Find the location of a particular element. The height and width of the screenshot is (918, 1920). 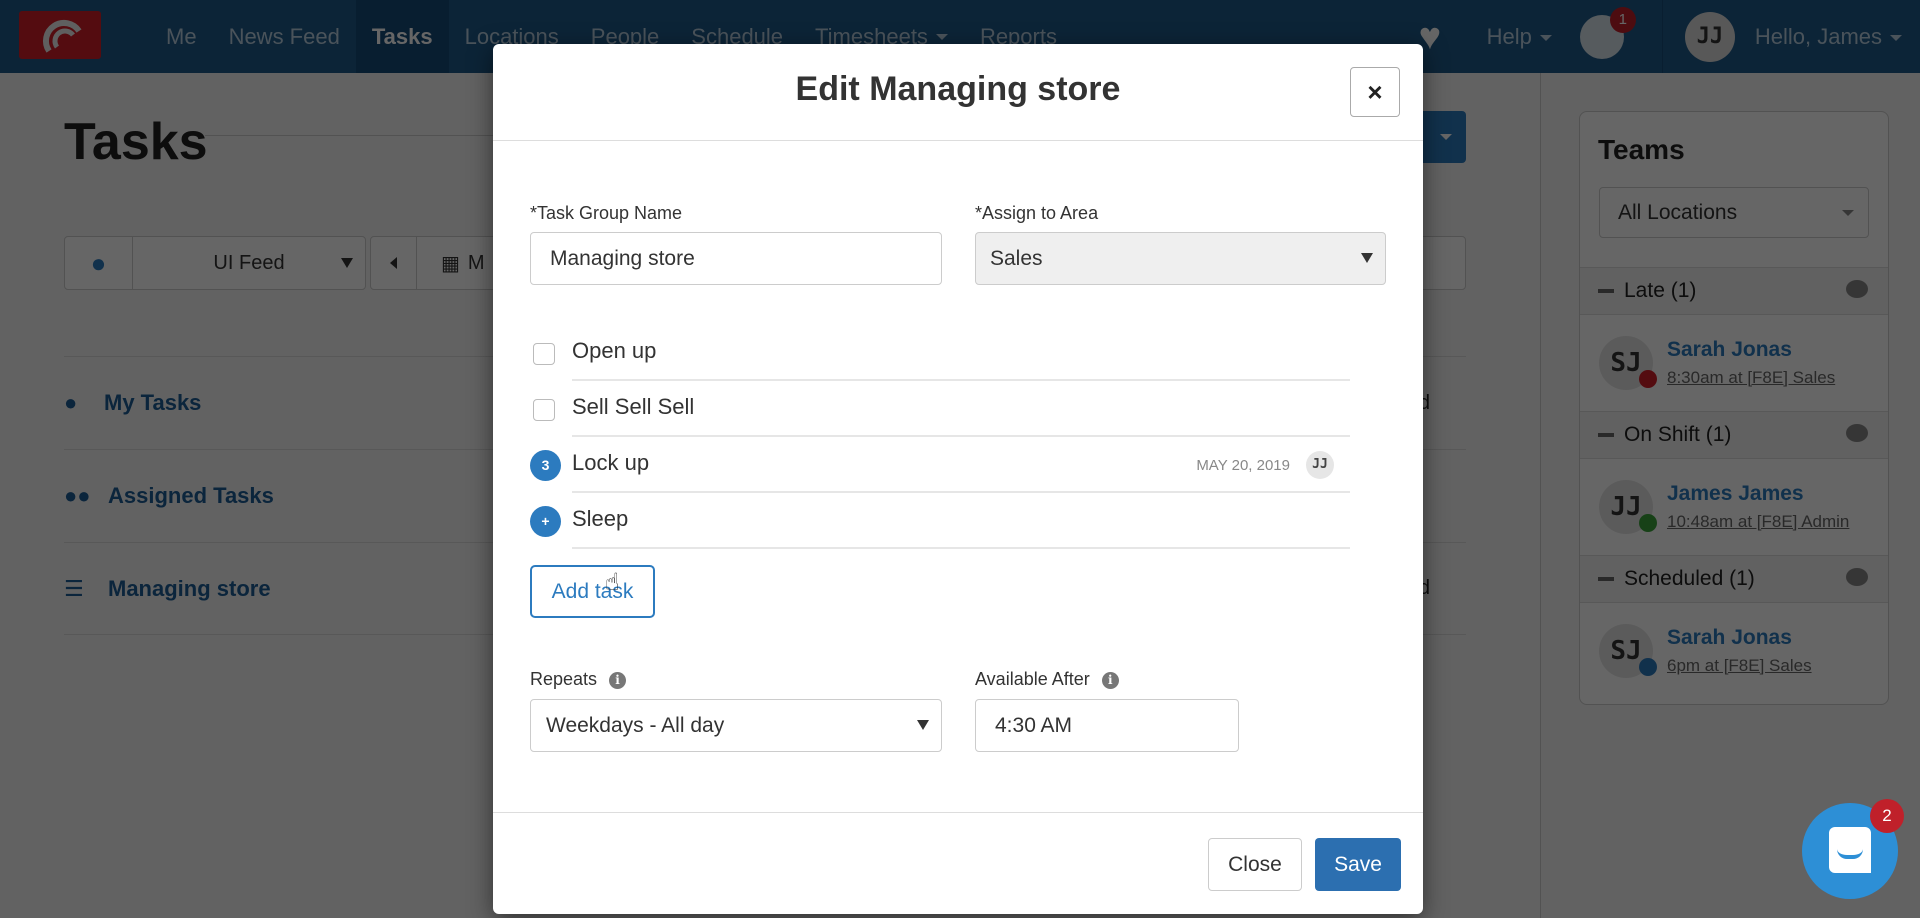

subtask-count-badge: 3 is located at coordinates (545, 465).